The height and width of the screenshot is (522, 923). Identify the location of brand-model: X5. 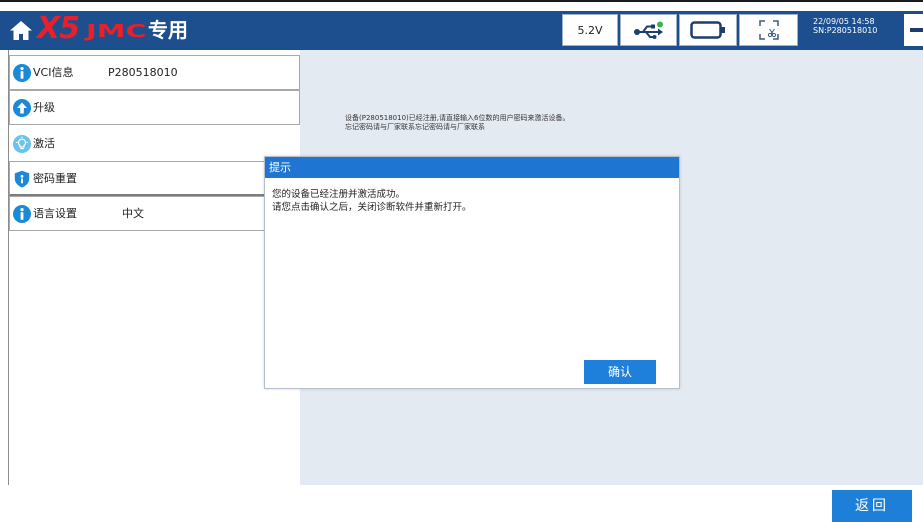
(58, 28).